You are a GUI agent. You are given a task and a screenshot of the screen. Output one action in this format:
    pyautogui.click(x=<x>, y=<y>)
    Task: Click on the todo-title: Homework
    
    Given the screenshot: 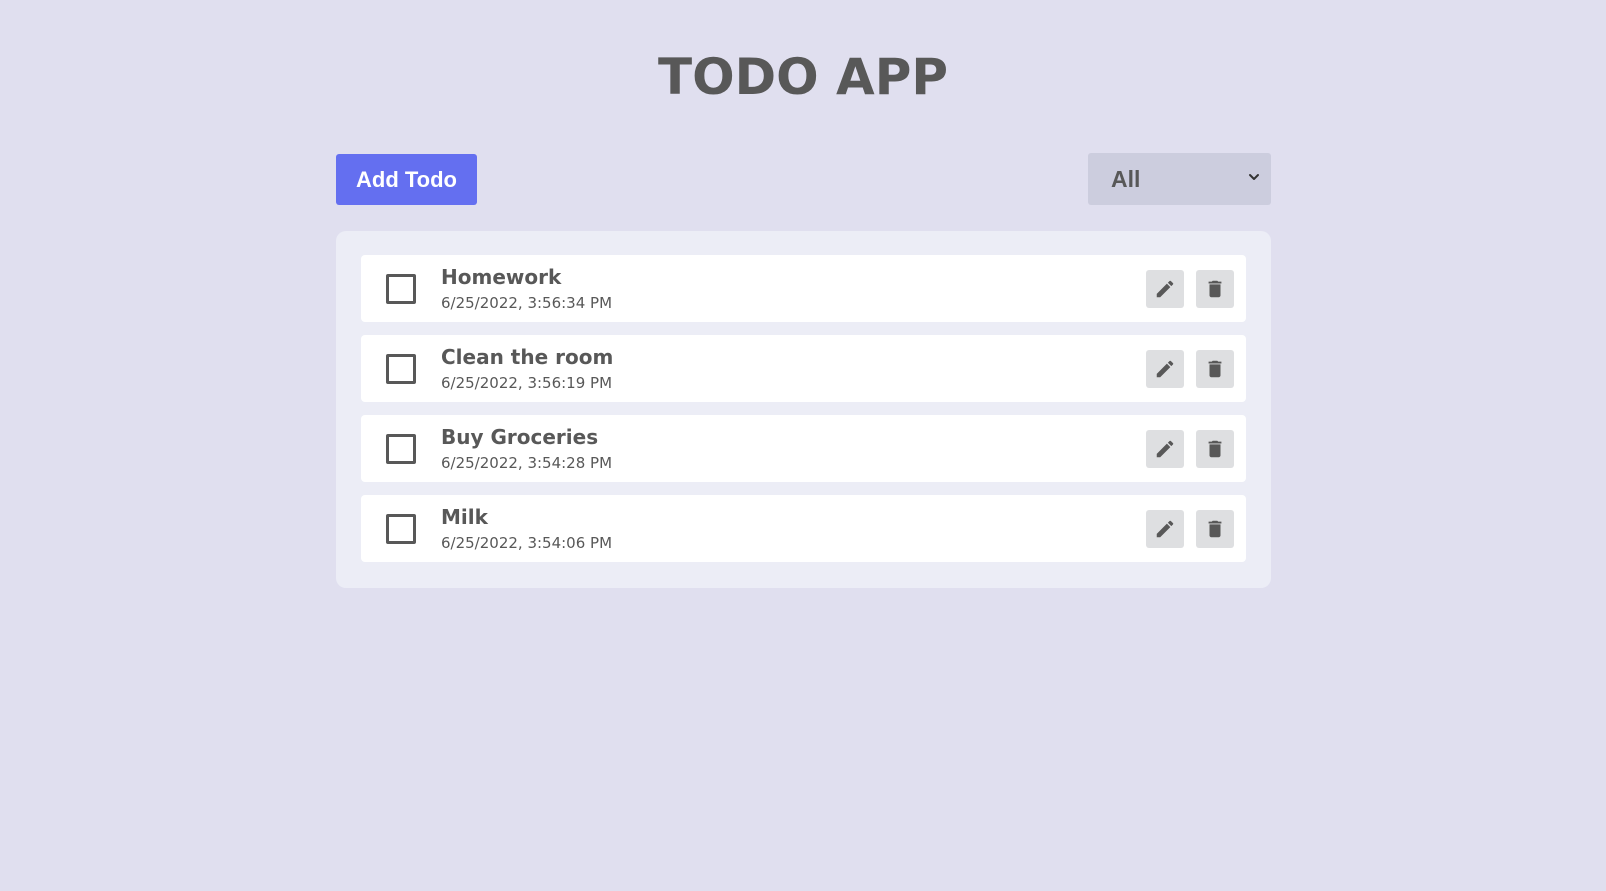 What is the action you would take?
    pyautogui.click(x=501, y=277)
    